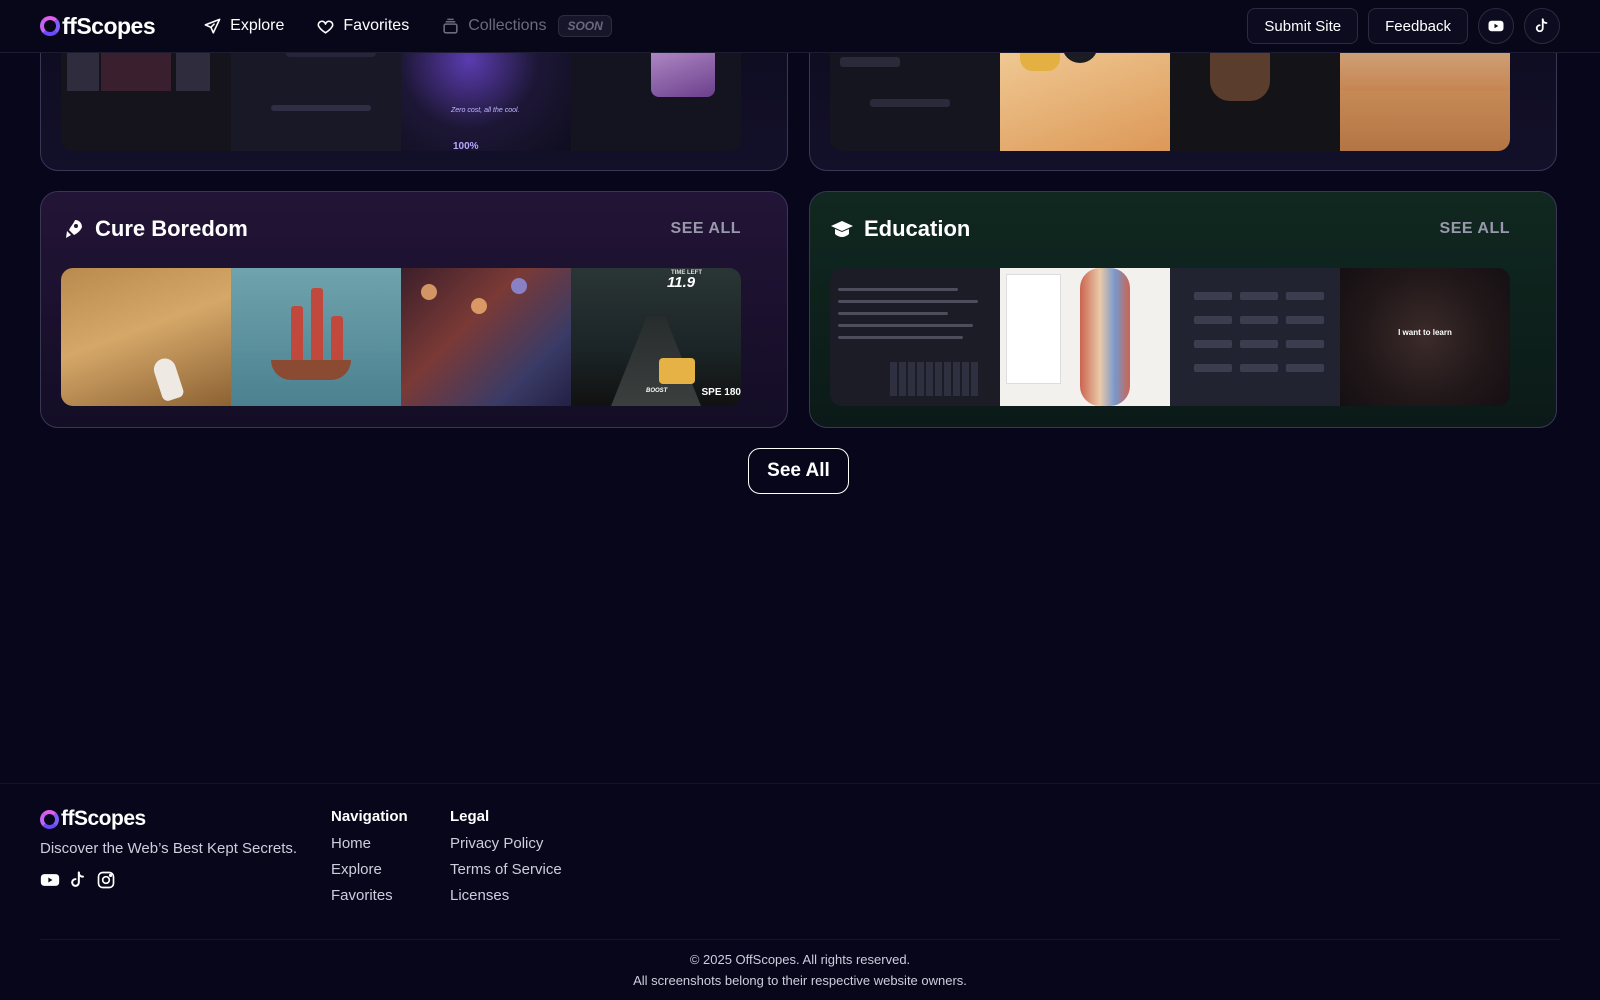  Describe the element at coordinates (526, 26) in the screenshot. I see `nav-collections: Collections SOON` at that location.